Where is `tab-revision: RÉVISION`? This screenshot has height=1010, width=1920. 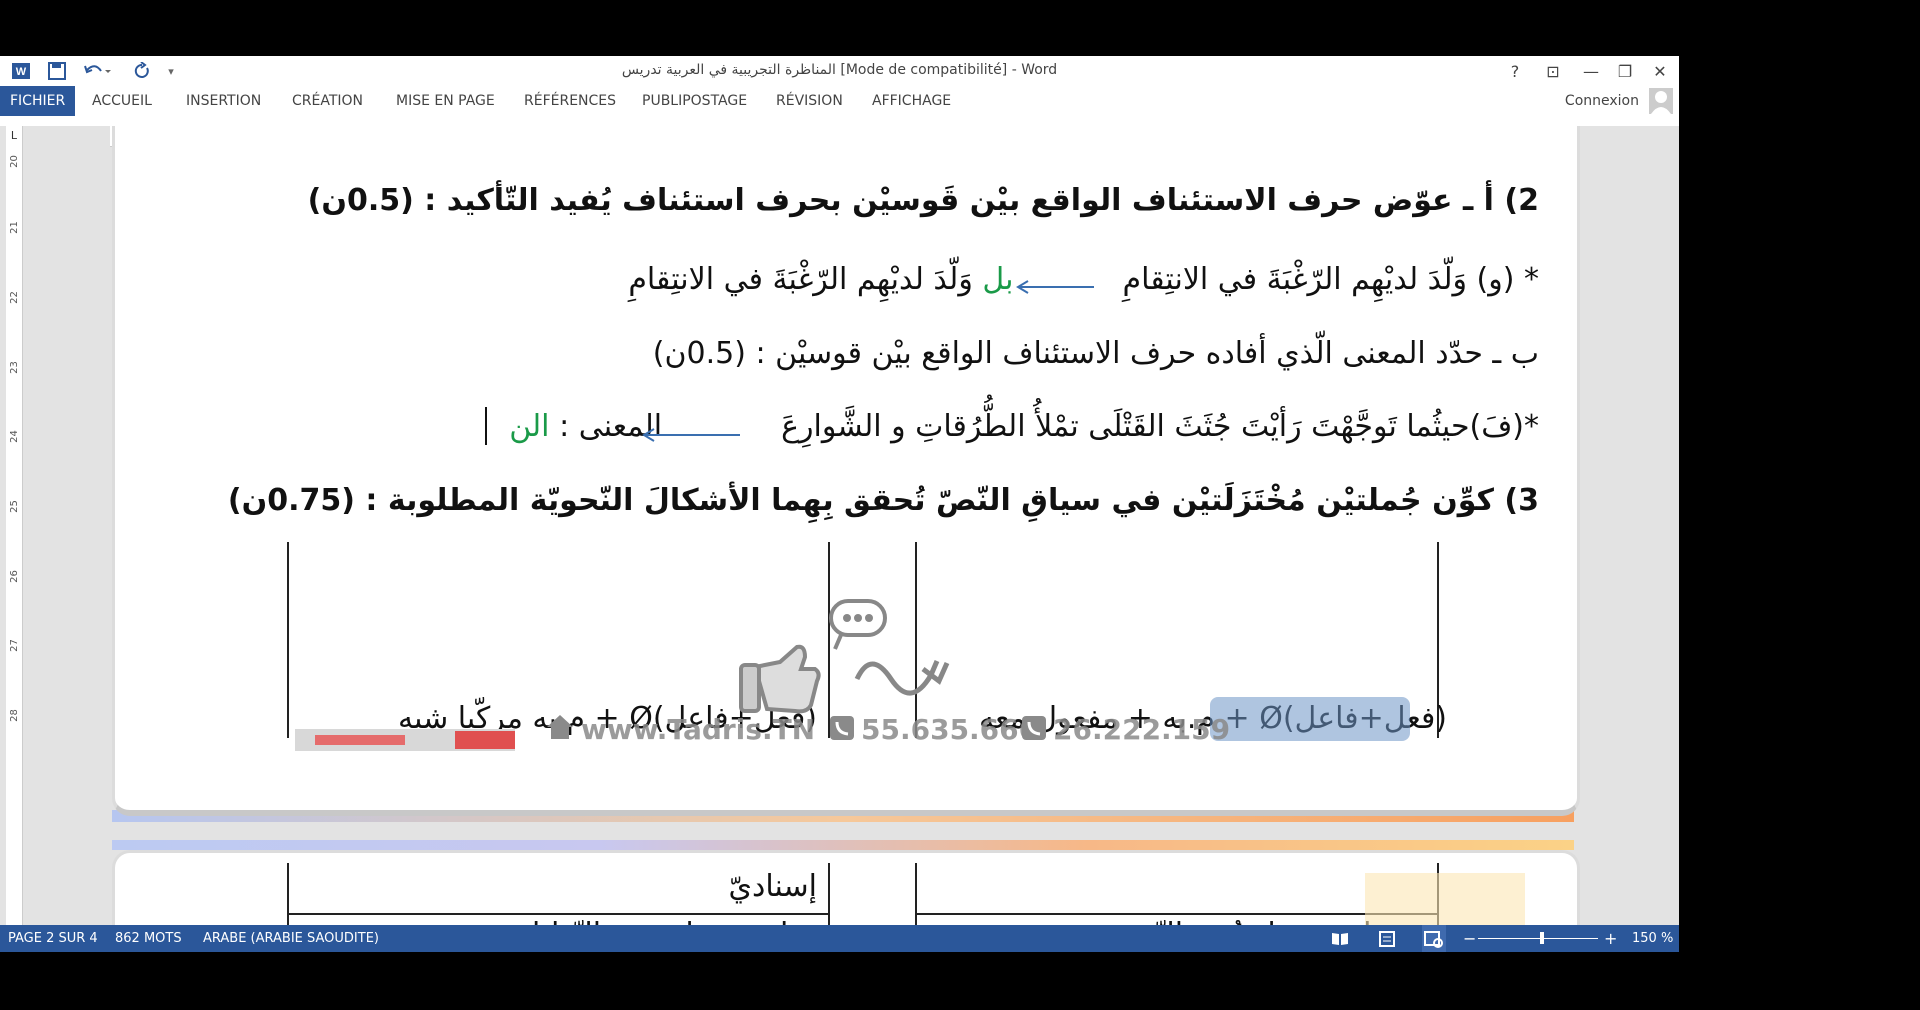 tab-revision: RÉVISION is located at coordinates (809, 101).